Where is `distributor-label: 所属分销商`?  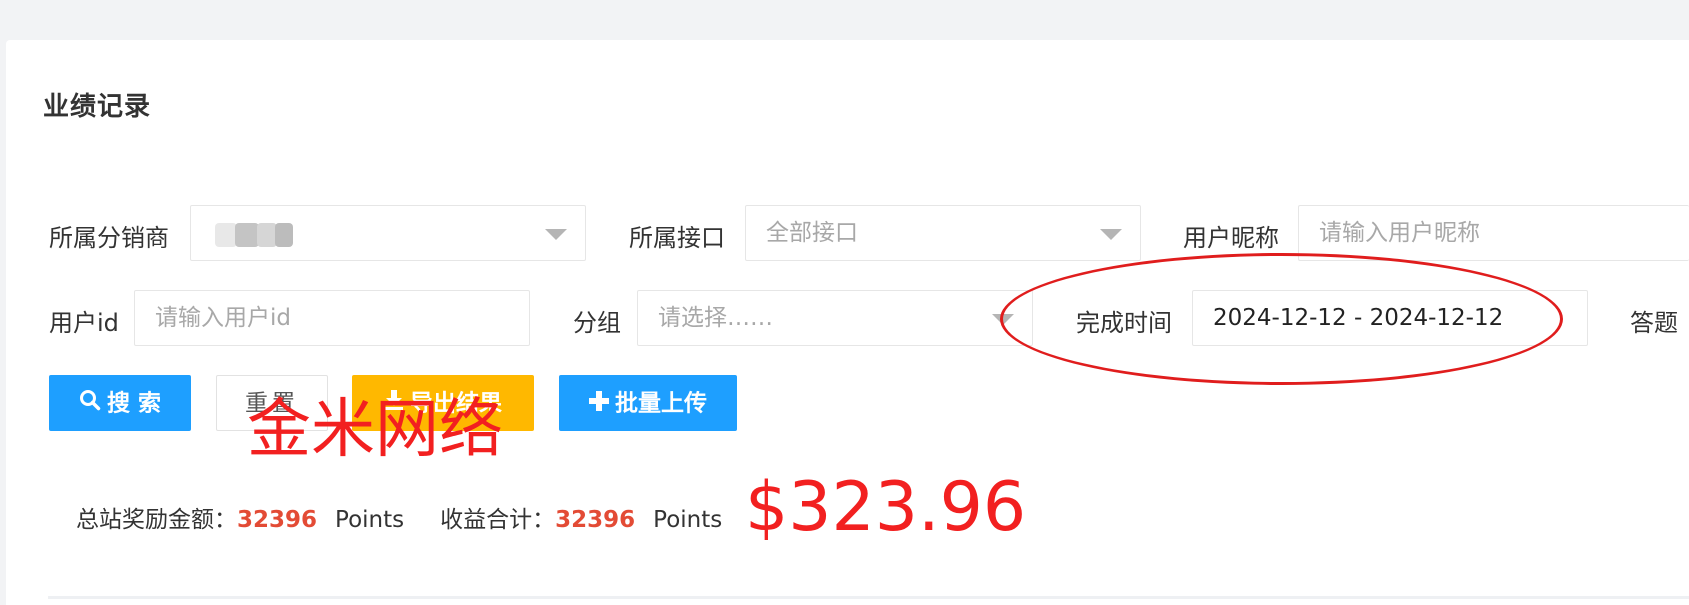
distributor-label: 所属分销商 is located at coordinates (109, 238).